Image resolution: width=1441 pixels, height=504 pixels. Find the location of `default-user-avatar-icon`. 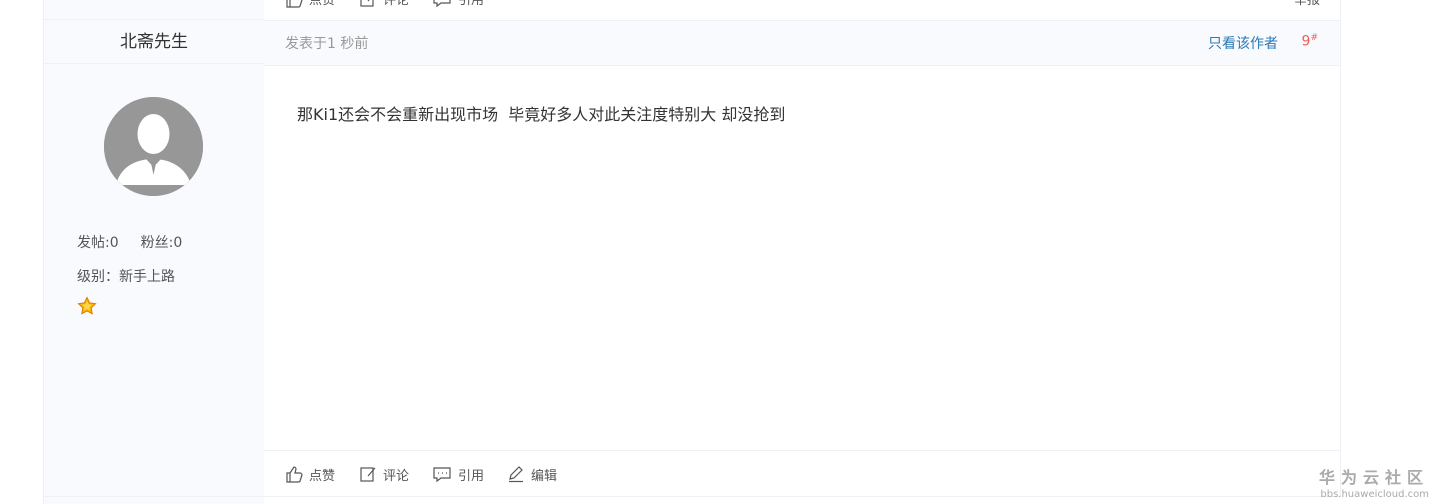

default-user-avatar-icon is located at coordinates (153, 146).